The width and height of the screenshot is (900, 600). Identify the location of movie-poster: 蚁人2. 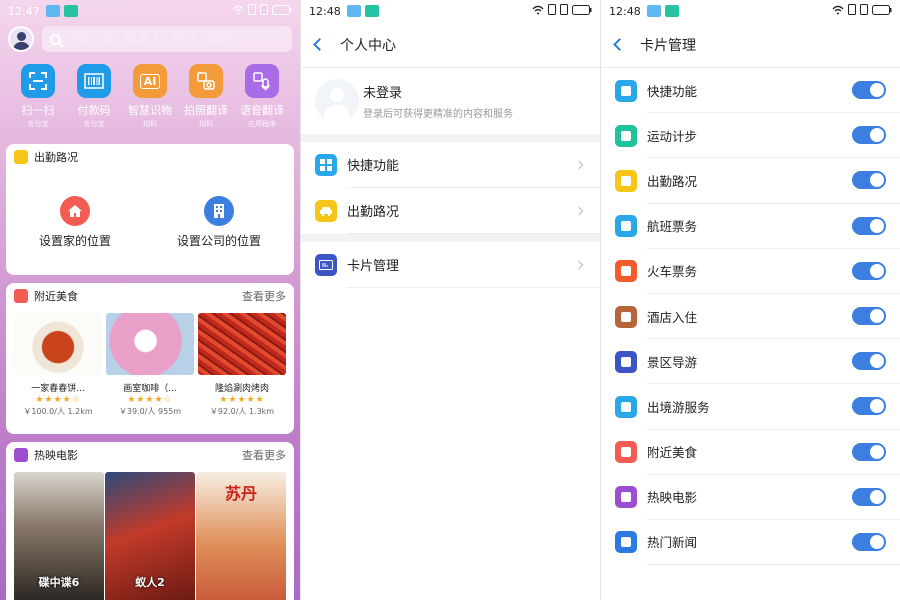
(150, 536).